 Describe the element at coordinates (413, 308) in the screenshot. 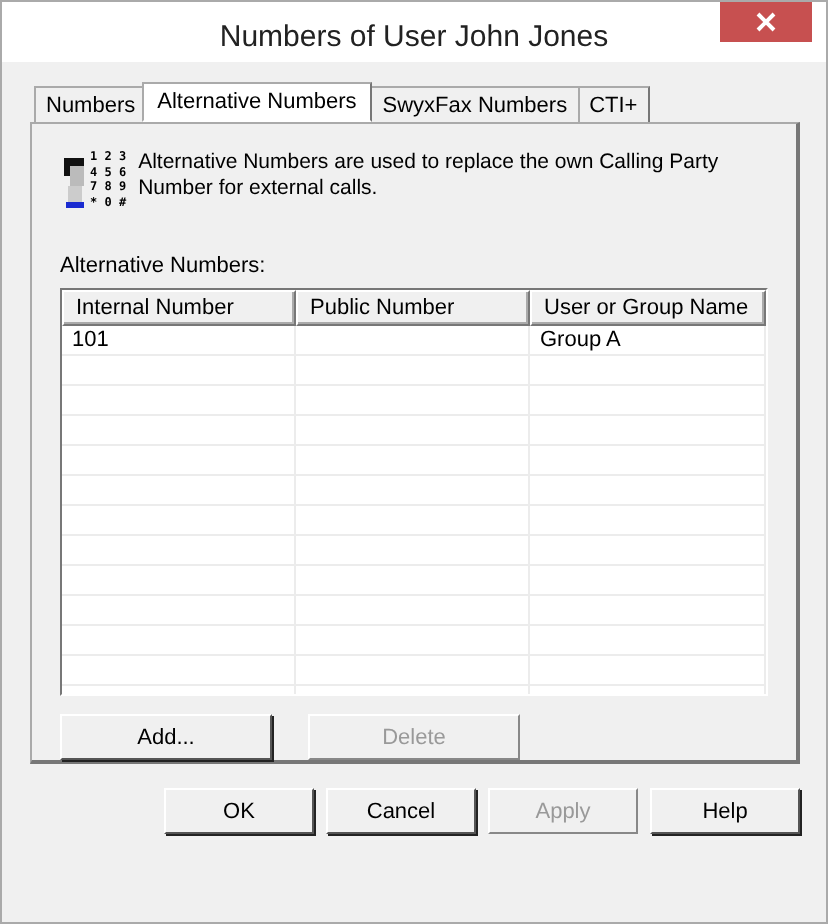

I see `column-header: Public Number` at that location.